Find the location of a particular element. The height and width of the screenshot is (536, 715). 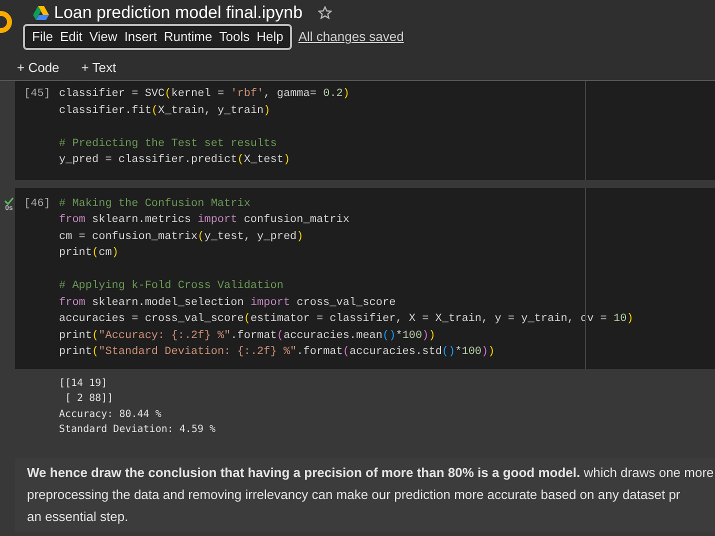

execution-count: [46] is located at coordinates (37, 204).